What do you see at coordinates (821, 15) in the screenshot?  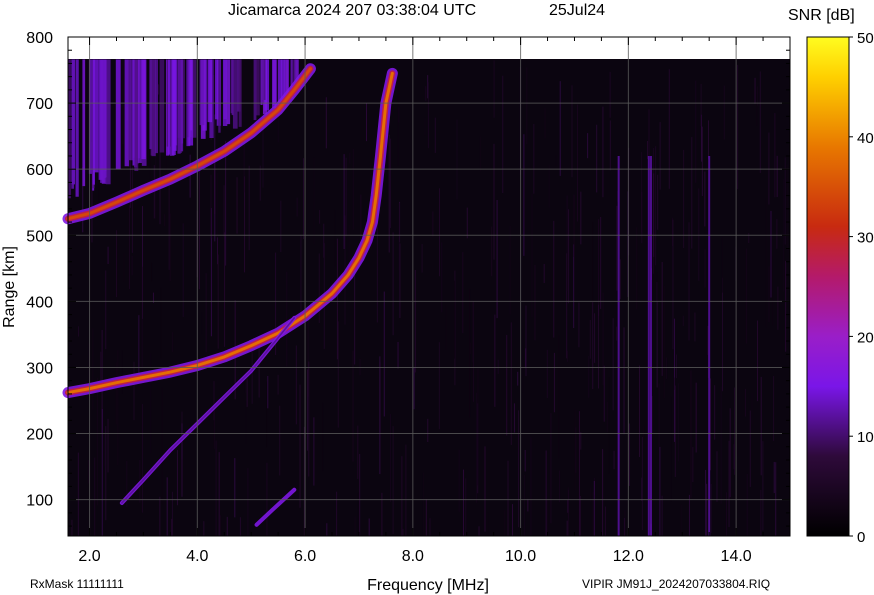 I see `colorbar-label: SNR [dB]` at bounding box center [821, 15].